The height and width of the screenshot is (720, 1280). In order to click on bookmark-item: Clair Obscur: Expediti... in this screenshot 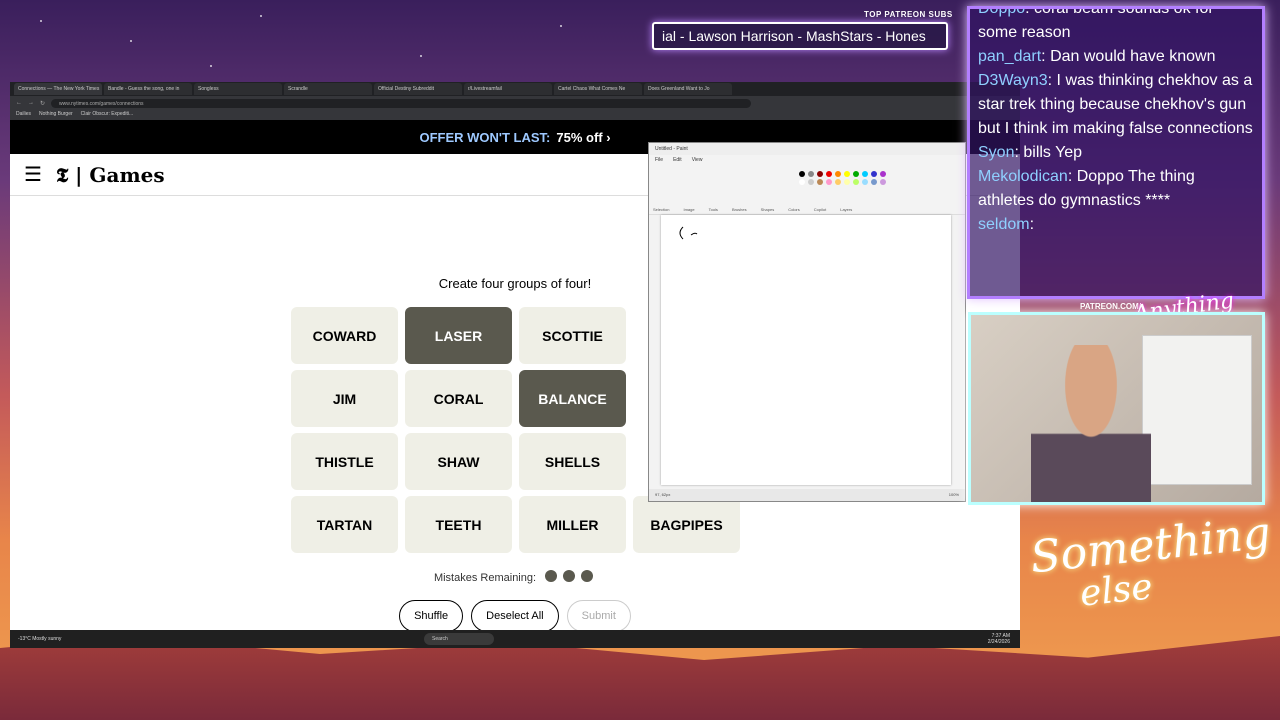, I will do `click(107, 115)`.